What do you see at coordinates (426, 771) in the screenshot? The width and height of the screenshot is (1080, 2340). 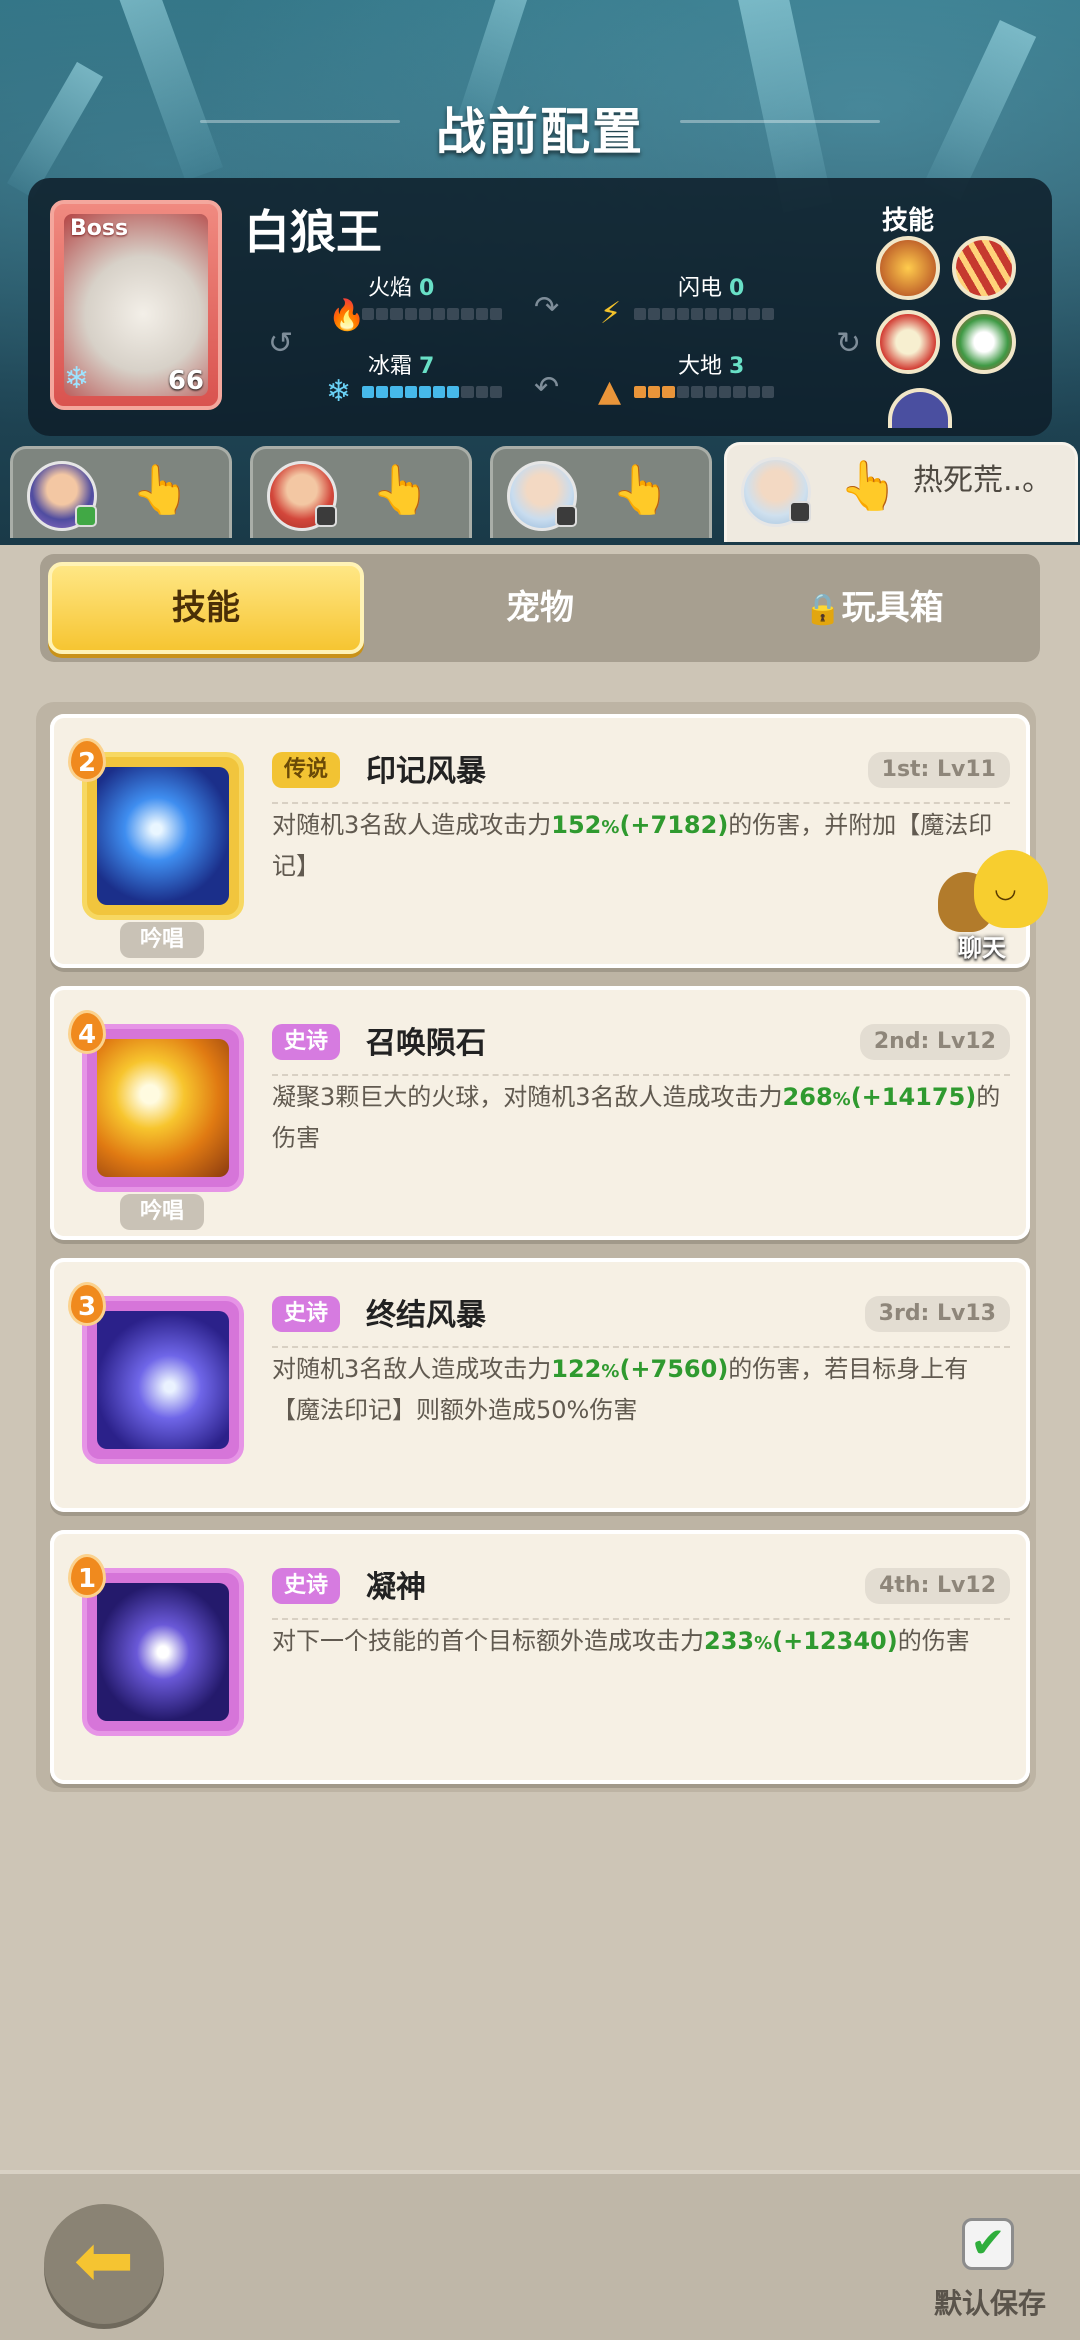 I see `skill-name: 印记风暴` at bounding box center [426, 771].